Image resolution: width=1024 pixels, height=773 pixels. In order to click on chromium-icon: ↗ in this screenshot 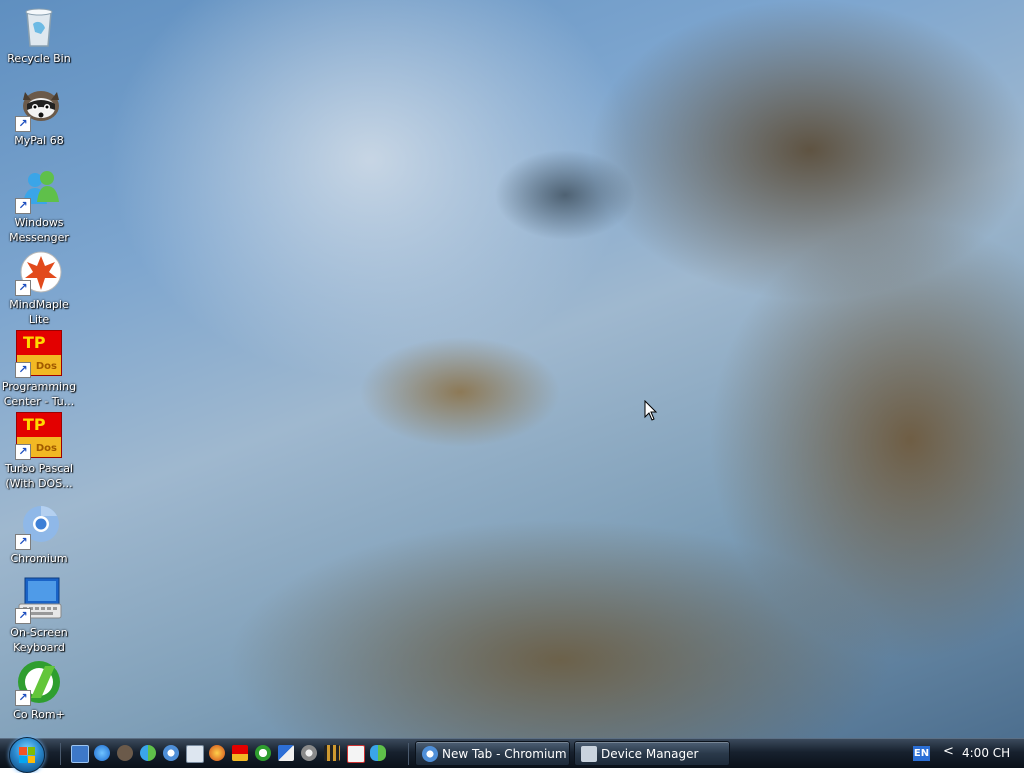, I will do `click(39, 526)`.